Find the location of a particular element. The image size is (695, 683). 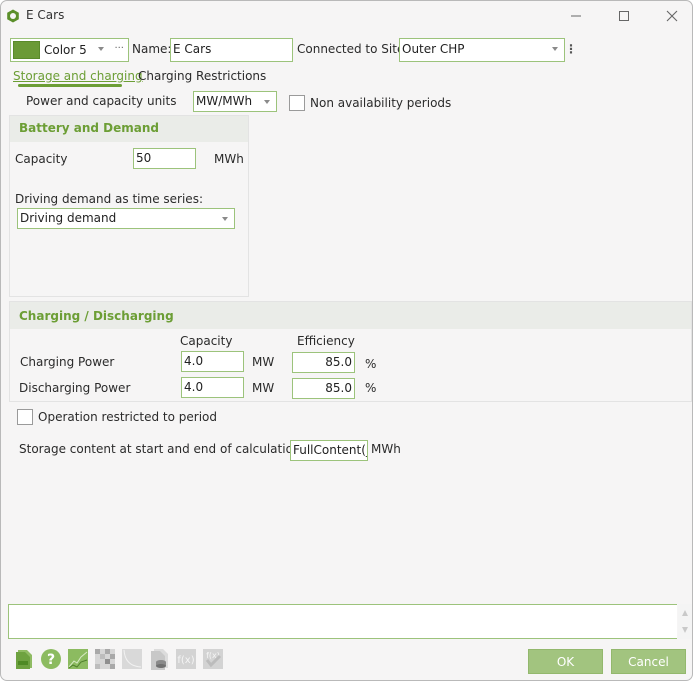

close-button is located at coordinates (672, 16).